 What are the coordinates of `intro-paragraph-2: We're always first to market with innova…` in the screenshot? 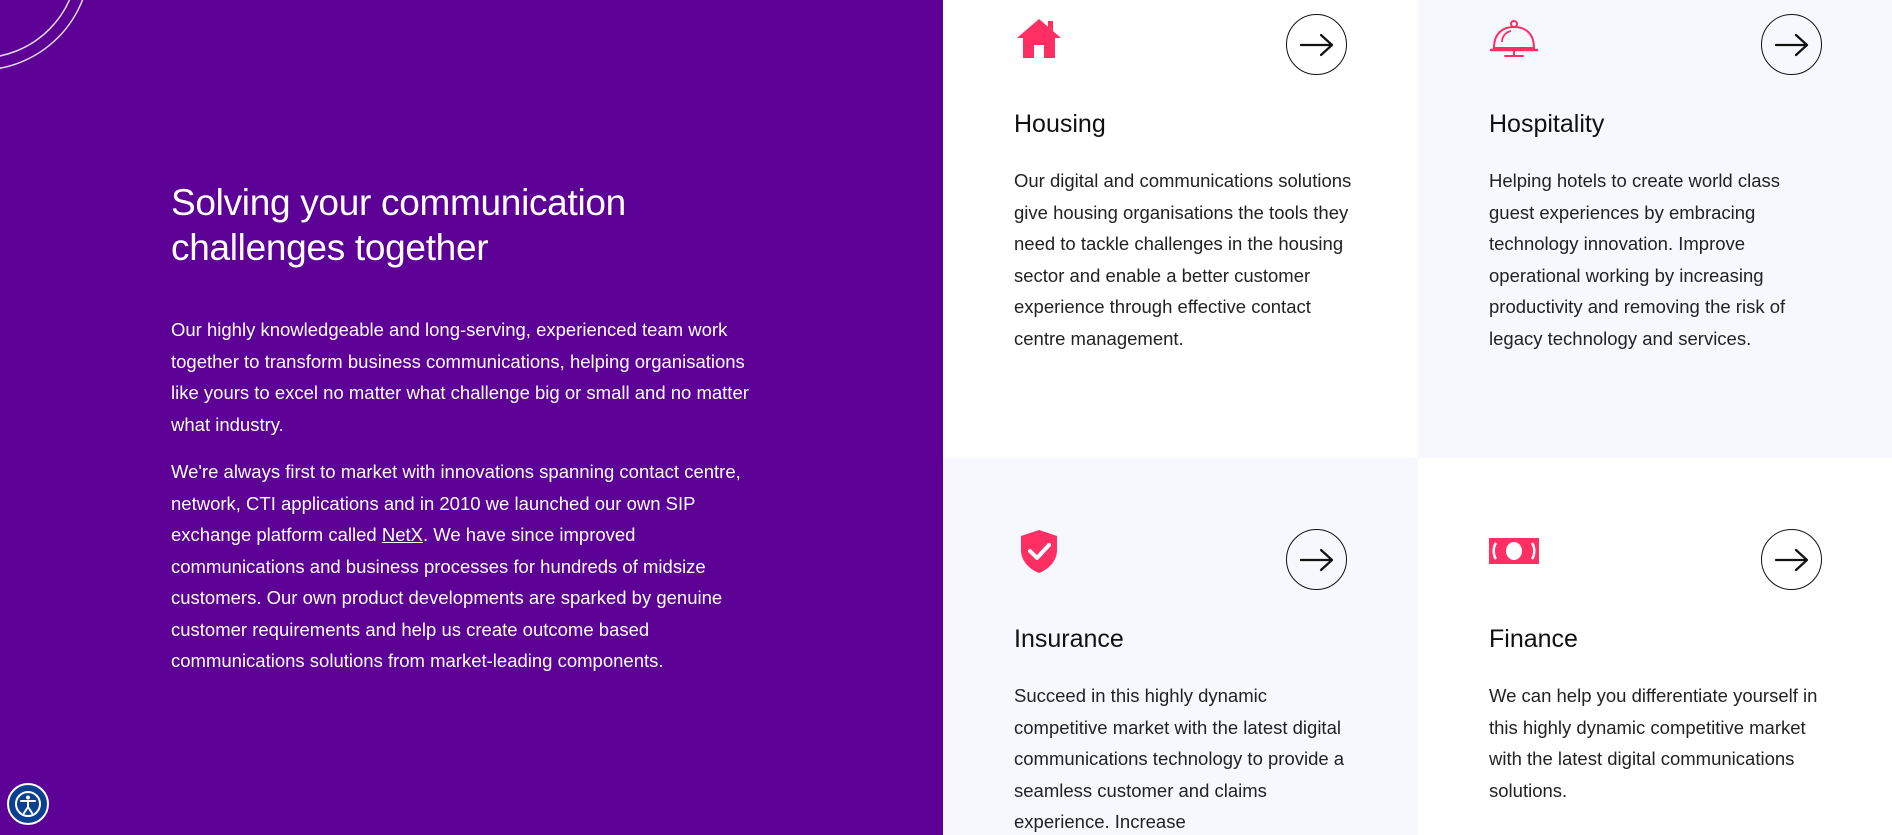 It's located at (456, 566).